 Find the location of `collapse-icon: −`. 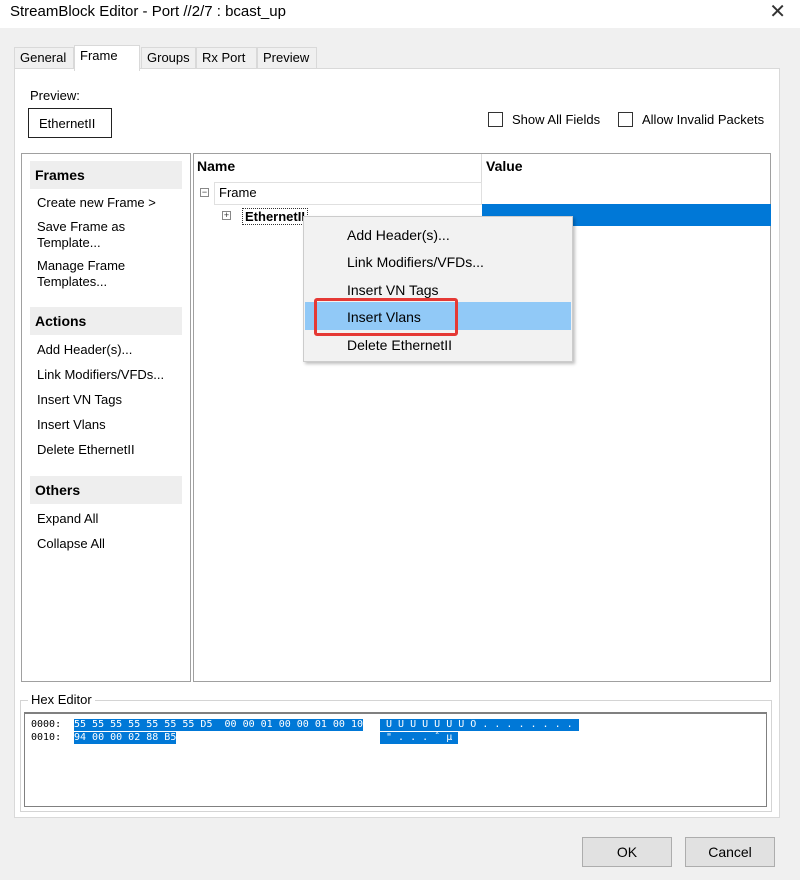

collapse-icon: − is located at coordinates (204, 192).